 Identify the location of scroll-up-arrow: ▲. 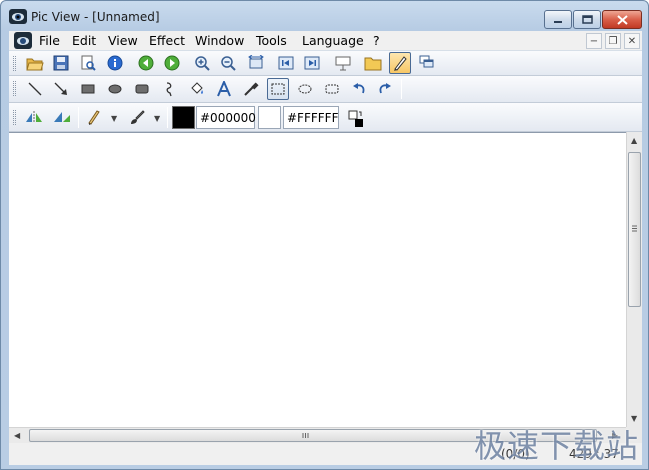
(634, 140).